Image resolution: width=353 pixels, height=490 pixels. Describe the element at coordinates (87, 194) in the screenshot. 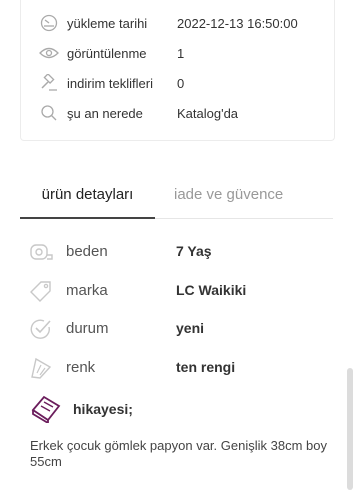

I see `tab-product-details: ürün detayları` at that location.